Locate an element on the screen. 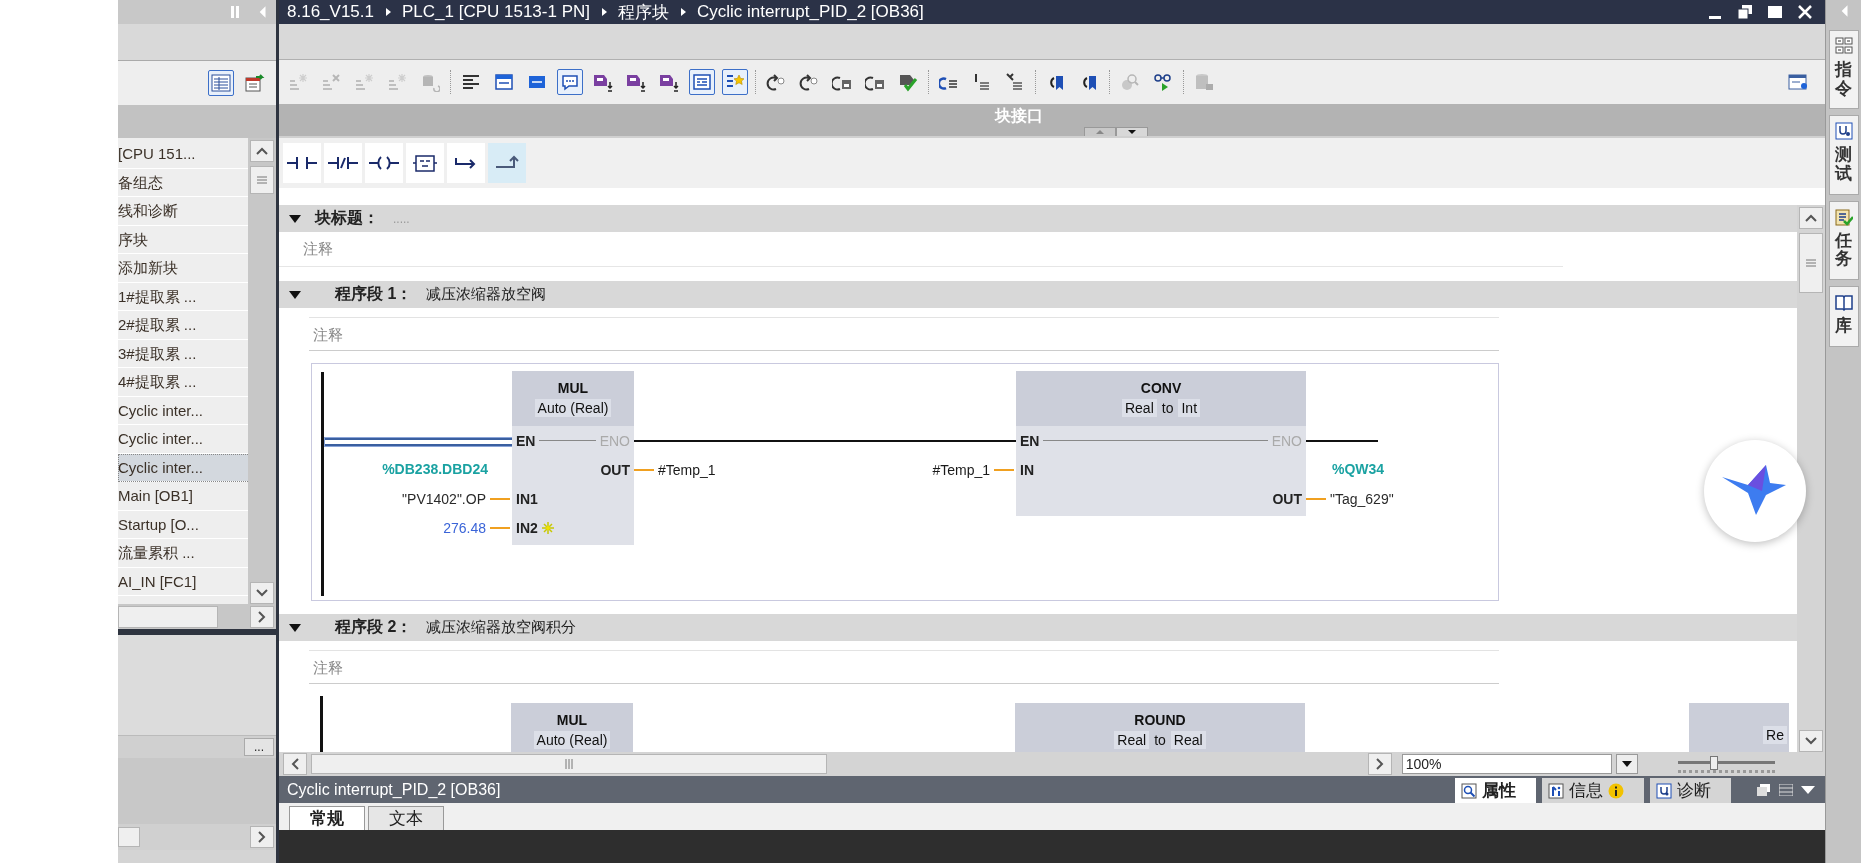 This screenshot has height=863, width=1861. table-view-button is located at coordinates (221, 83).